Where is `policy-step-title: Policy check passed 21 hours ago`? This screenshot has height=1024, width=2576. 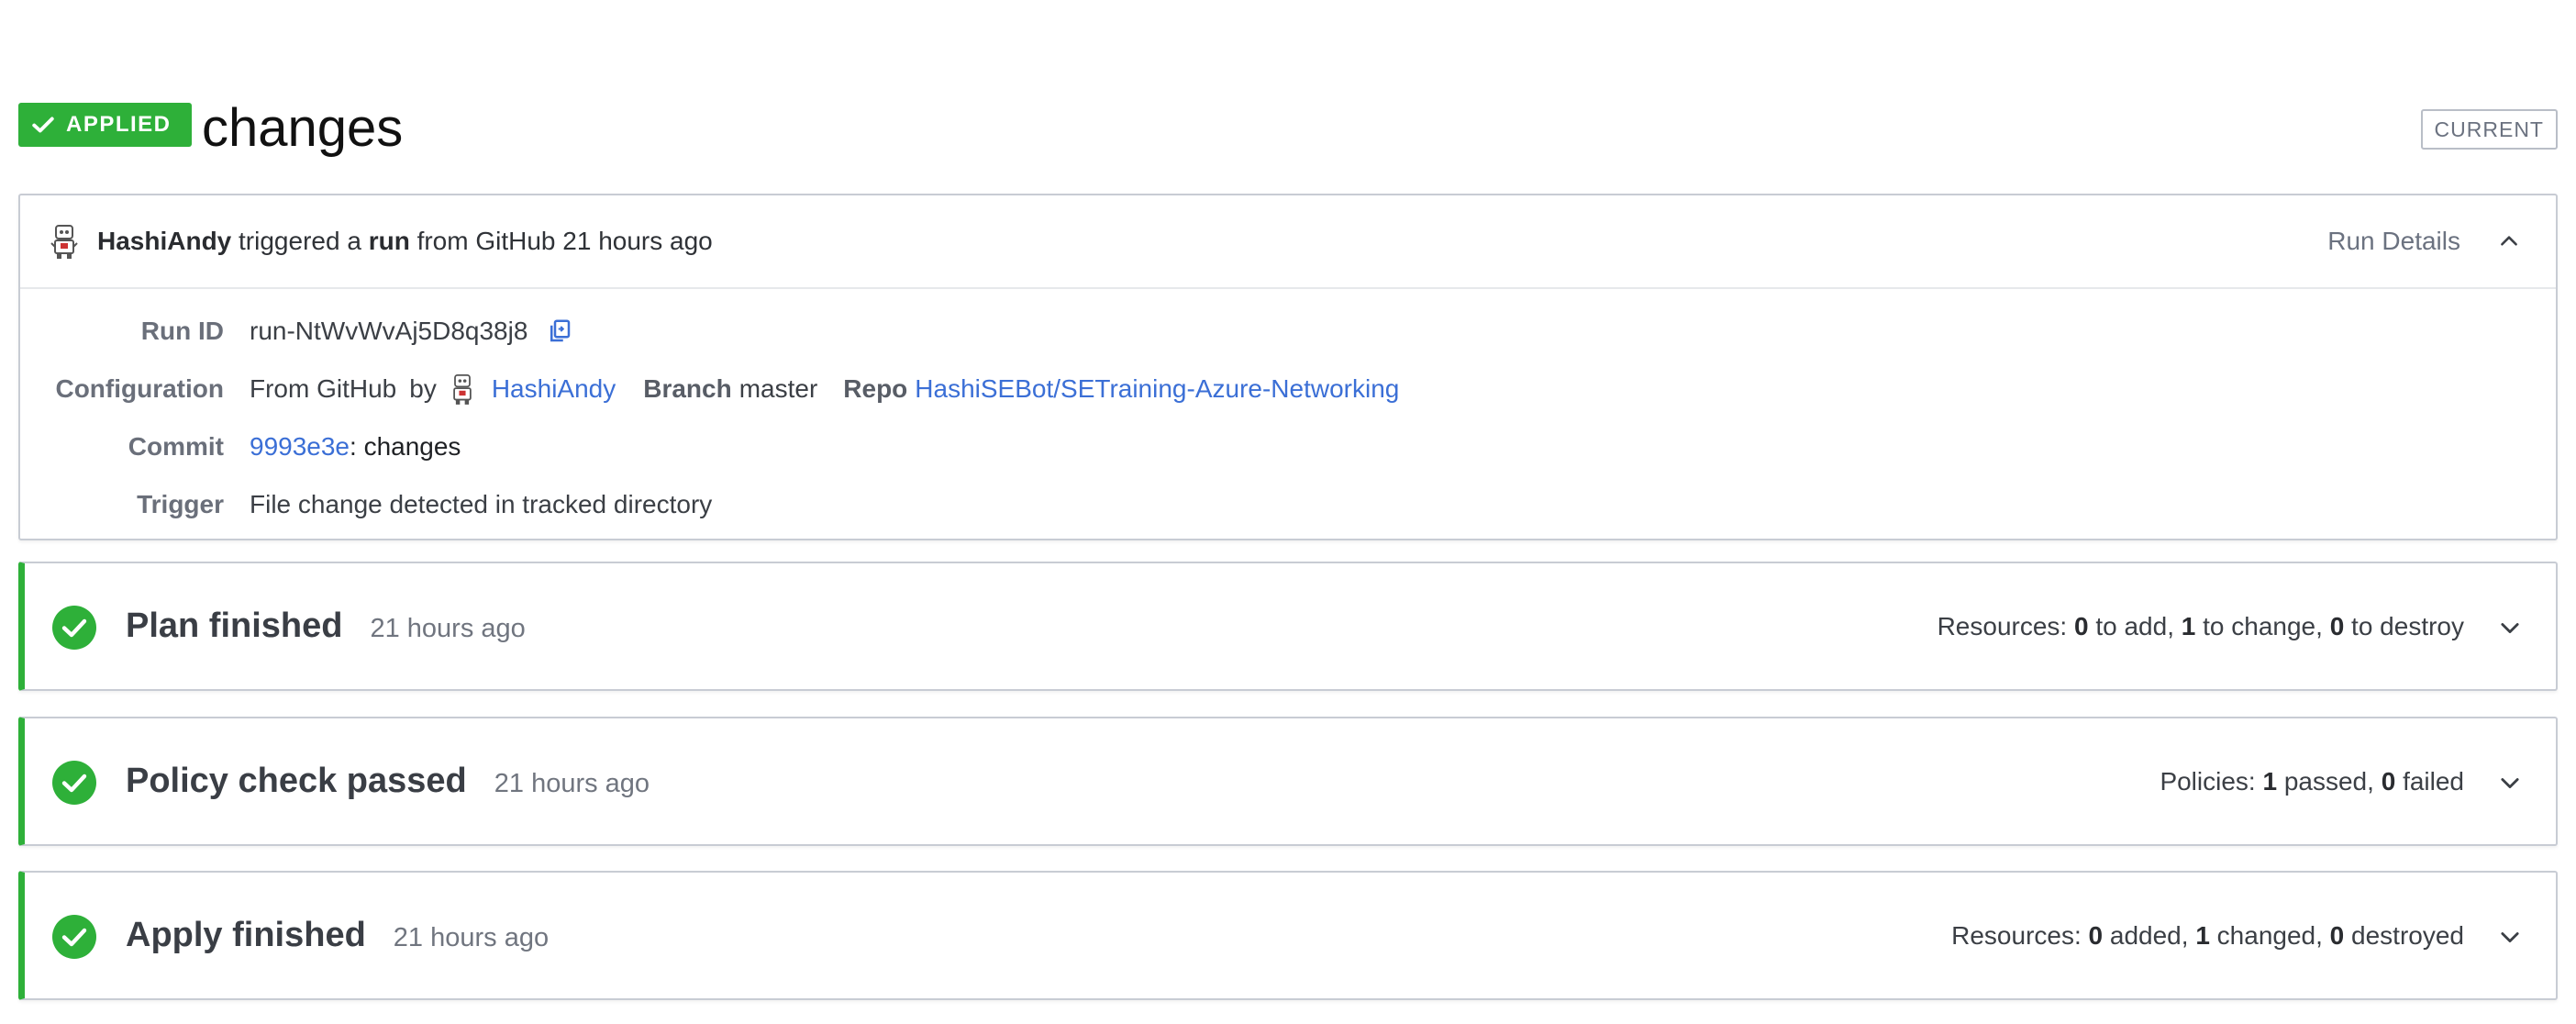 policy-step-title: Policy check passed 21 hours ago is located at coordinates (388, 781).